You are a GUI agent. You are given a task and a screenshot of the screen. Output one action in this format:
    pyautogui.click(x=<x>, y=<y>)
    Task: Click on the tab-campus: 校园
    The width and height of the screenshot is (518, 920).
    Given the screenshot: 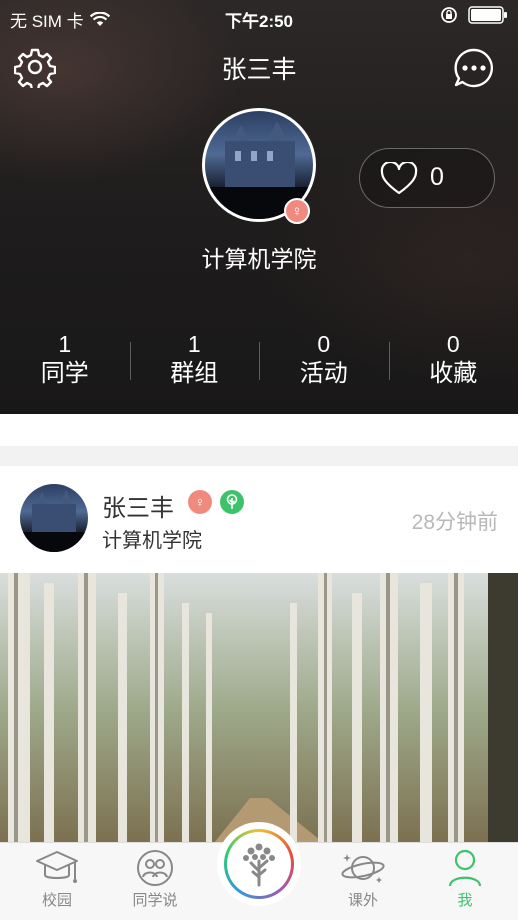 What is the action you would take?
    pyautogui.click(x=57, y=879)
    